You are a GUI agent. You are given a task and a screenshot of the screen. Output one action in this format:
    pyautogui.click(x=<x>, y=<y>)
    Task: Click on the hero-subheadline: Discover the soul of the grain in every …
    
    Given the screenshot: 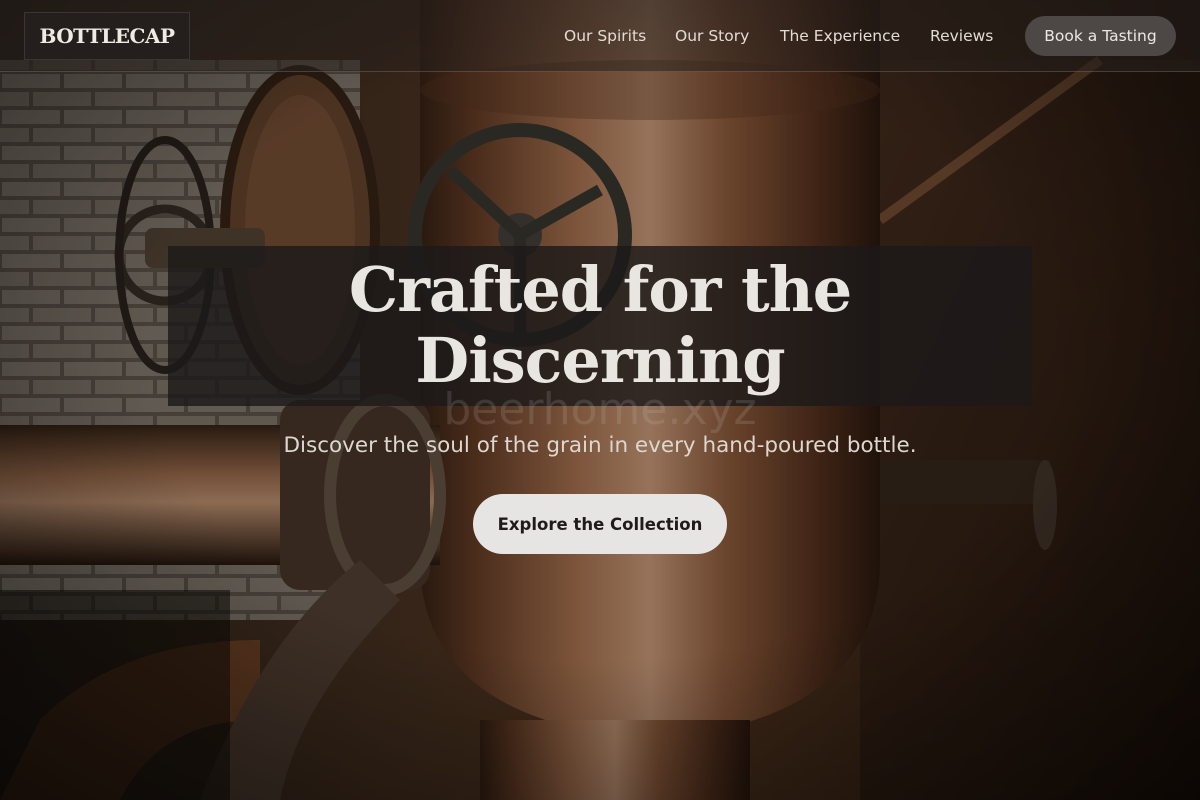 What is the action you would take?
    pyautogui.click(x=600, y=445)
    